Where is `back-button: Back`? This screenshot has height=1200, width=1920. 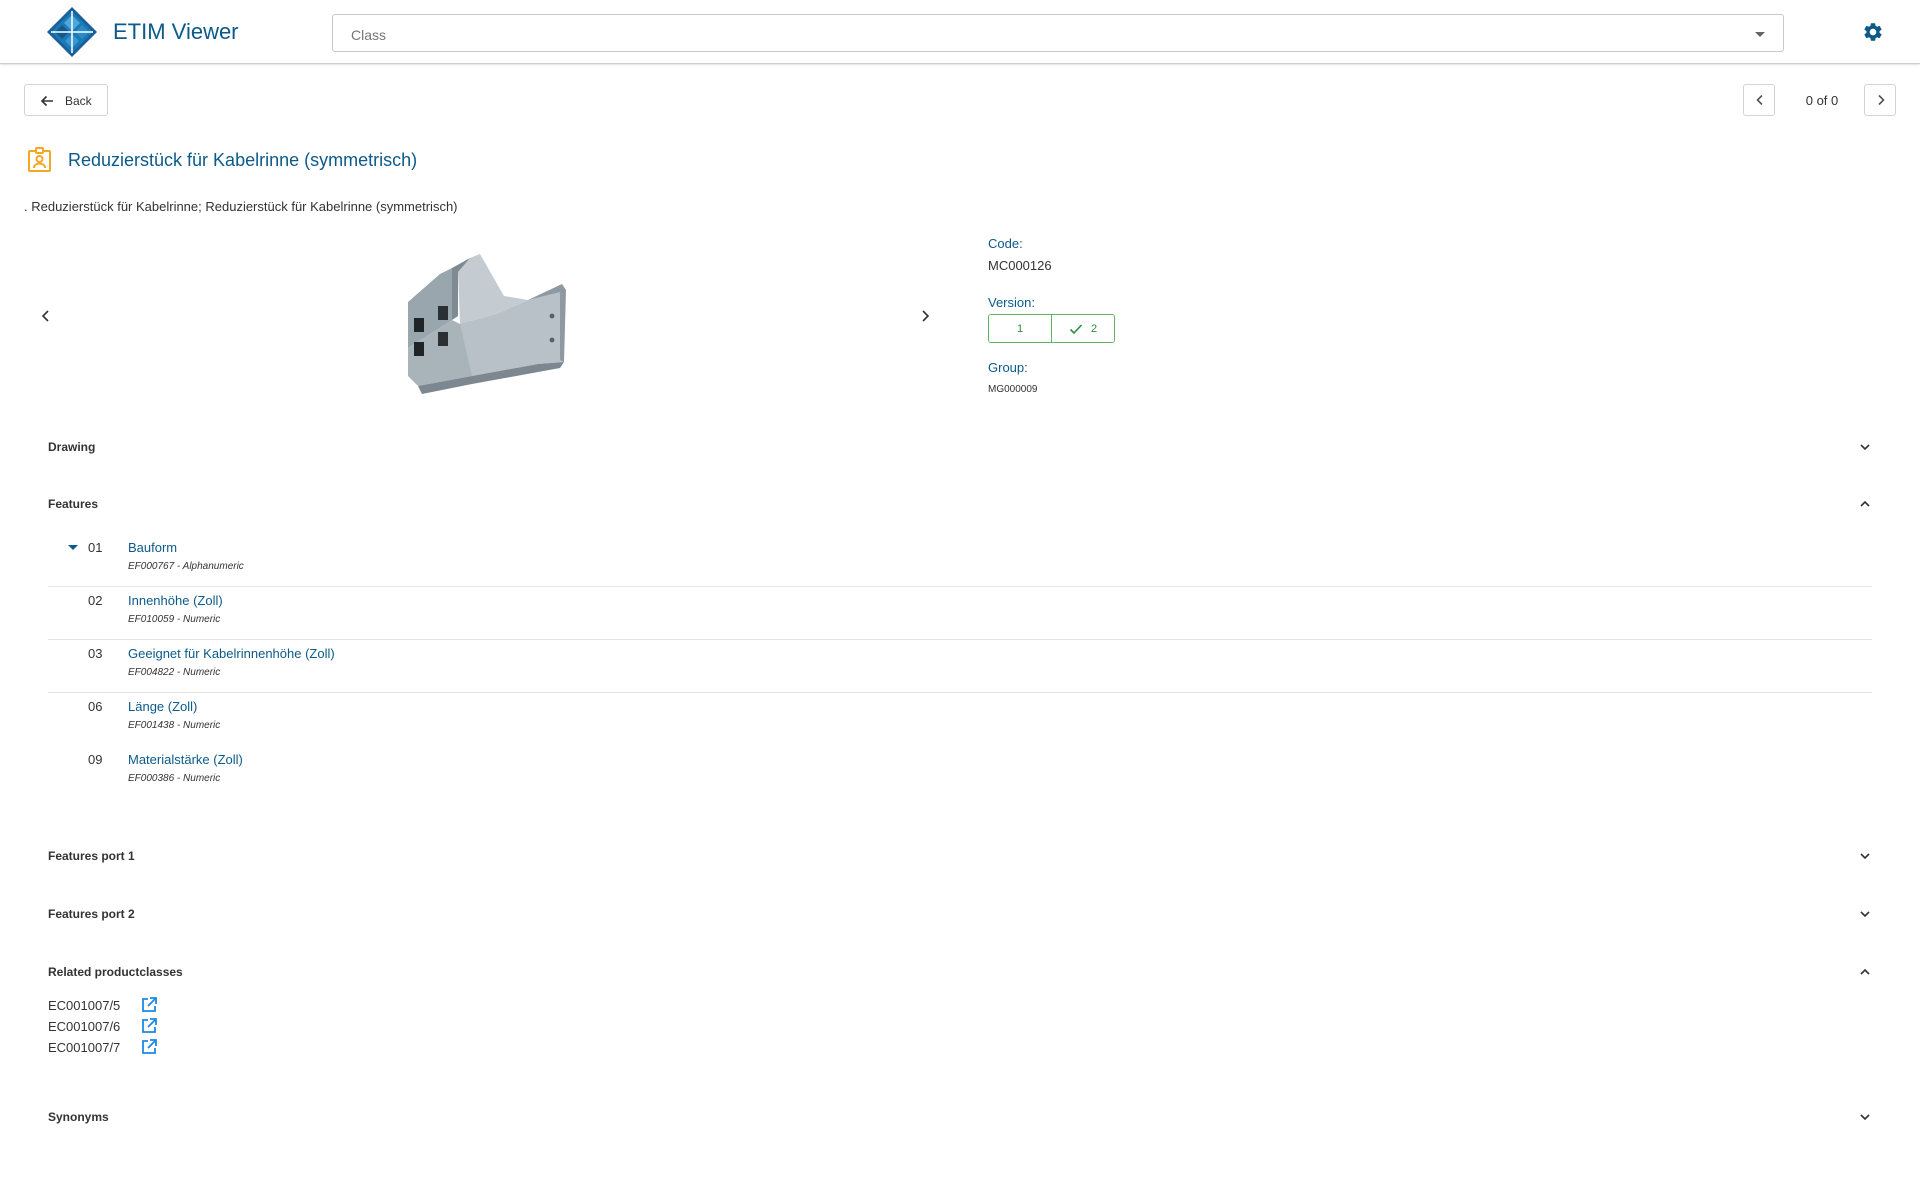
back-button: Back is located at coordinates (66, 100).